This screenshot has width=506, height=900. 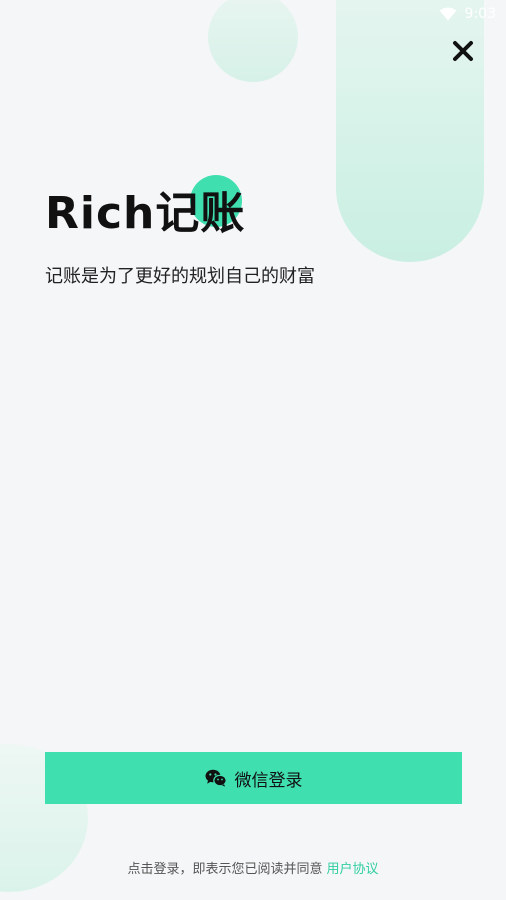 What do you see at coordinates (480, 14) in the screenshot?
I see `status-time: 9:03` at bounding box center [480, 14].